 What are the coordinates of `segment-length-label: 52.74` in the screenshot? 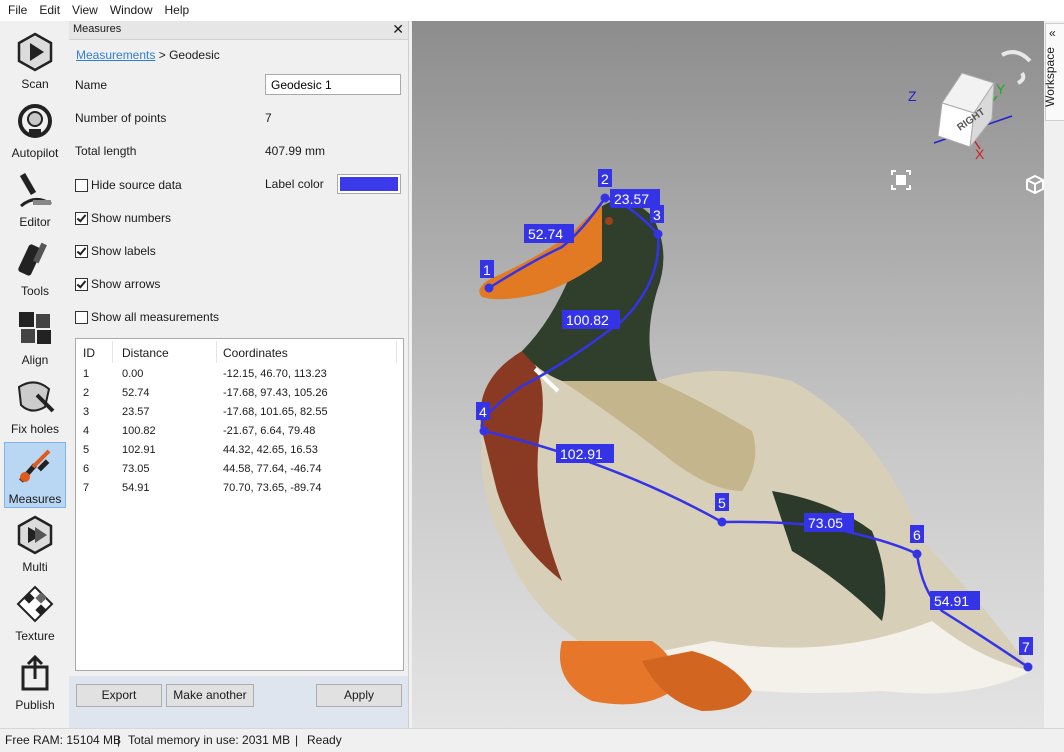 It's located at (545, 234).